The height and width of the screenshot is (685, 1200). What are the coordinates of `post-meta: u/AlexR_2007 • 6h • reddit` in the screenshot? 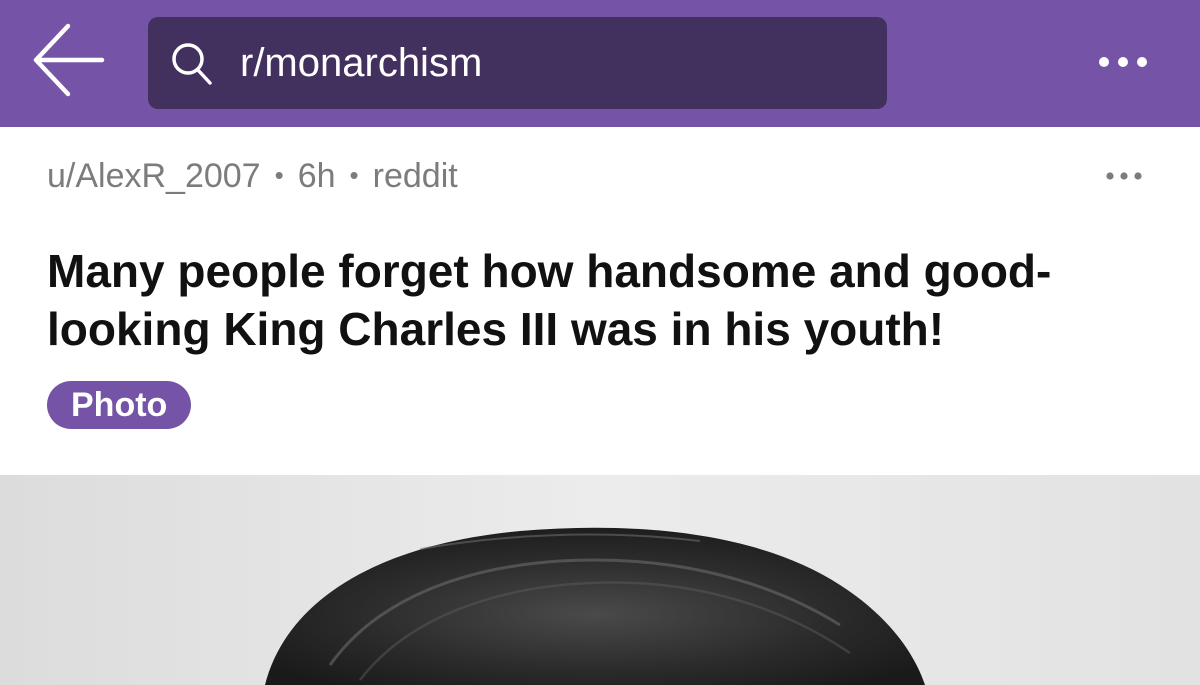 It's located at (252, 176).